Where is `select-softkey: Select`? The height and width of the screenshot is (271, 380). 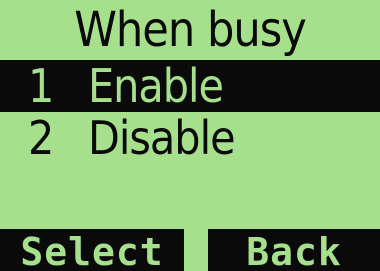
select-softkey: Select is located at coordinates (92, 250).